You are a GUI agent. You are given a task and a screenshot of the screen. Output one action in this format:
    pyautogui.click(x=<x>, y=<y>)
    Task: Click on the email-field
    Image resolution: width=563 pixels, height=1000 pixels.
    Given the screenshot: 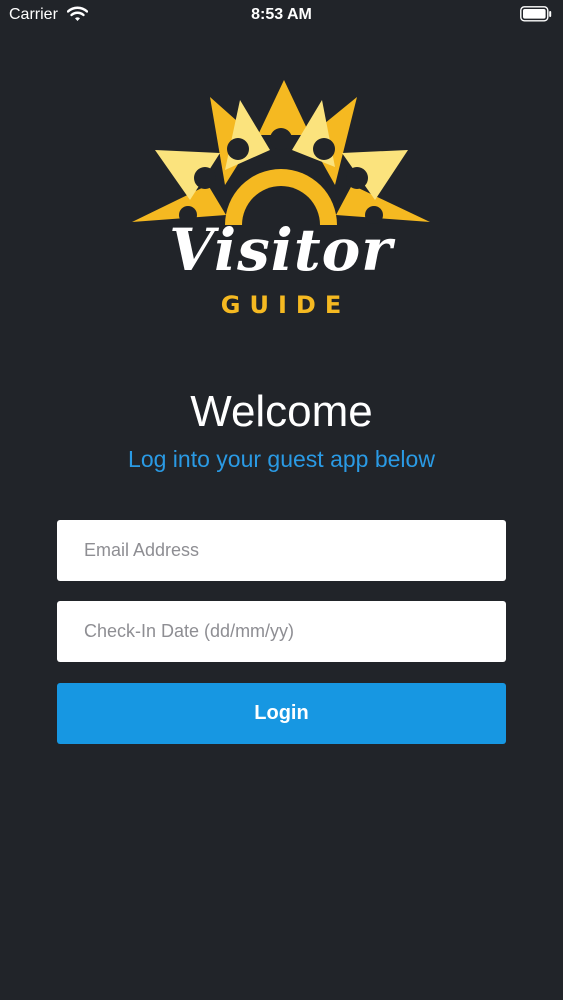 What is the action you would take?
    pyautogui.click(x=281, y=550)
    